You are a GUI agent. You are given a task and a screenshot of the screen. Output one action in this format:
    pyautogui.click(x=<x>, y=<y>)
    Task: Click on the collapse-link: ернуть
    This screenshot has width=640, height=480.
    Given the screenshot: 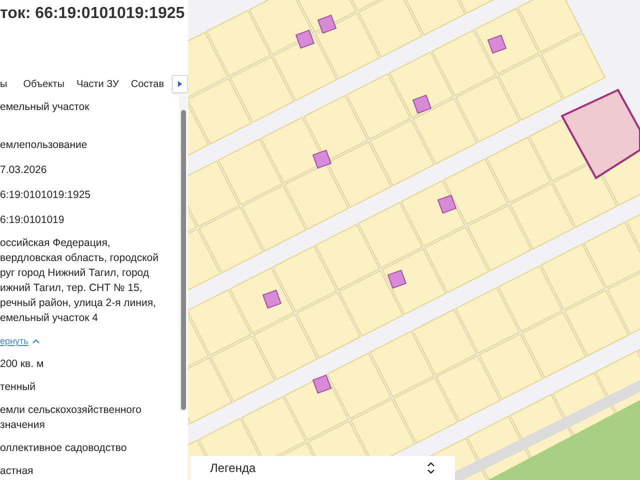 What is the action you would take?
    pyautogui.click(x=20, y=341)
    